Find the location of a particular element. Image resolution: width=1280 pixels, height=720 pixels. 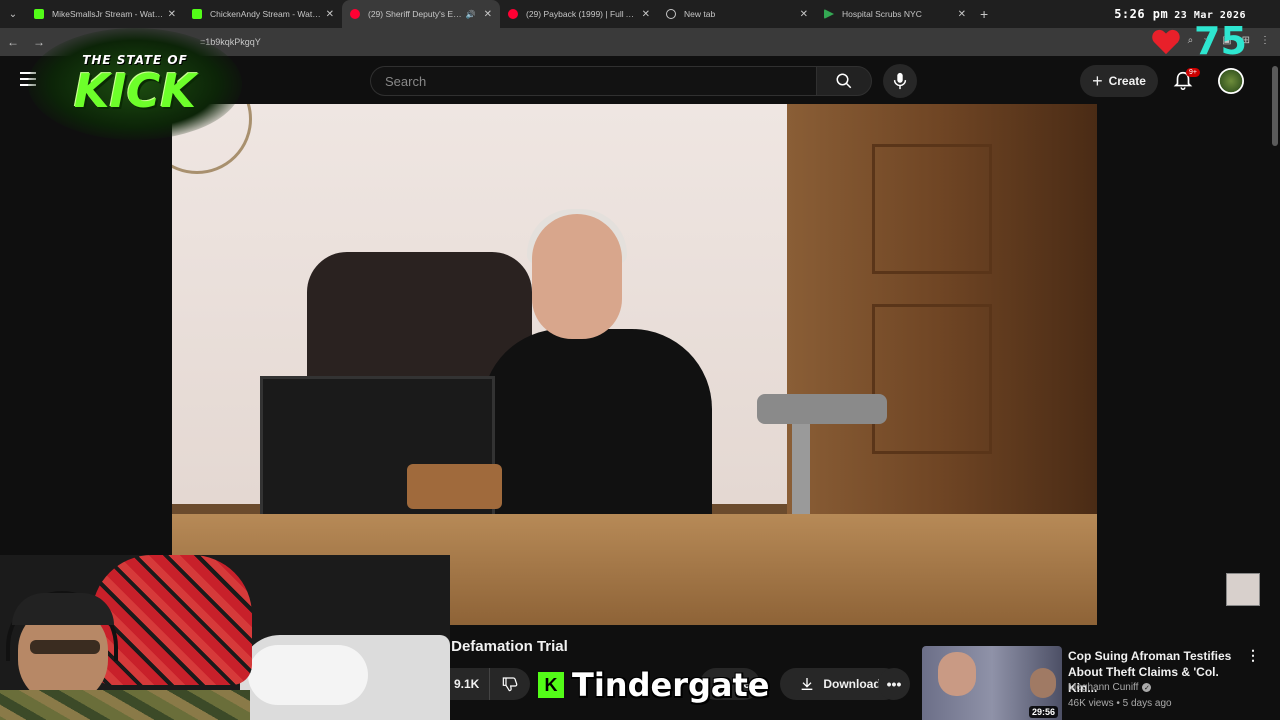

video-duration: 29:56 is located at coordinates (1043, 712).